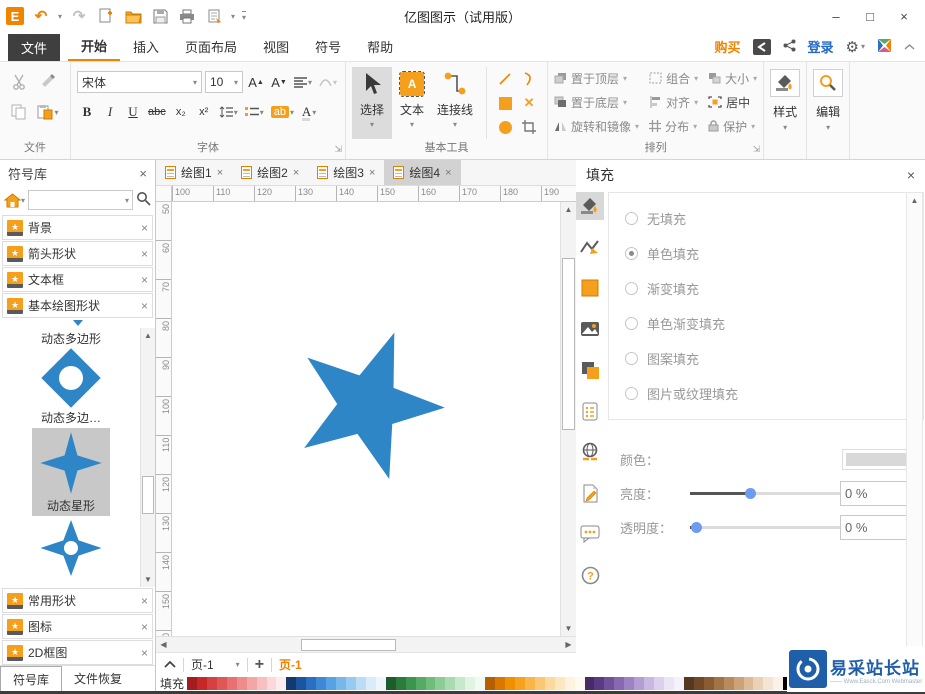  What do you see at coordinates (590, 370) in the screenshot?
I see `shadow-tab-icon` at bounding box center [590, 370].